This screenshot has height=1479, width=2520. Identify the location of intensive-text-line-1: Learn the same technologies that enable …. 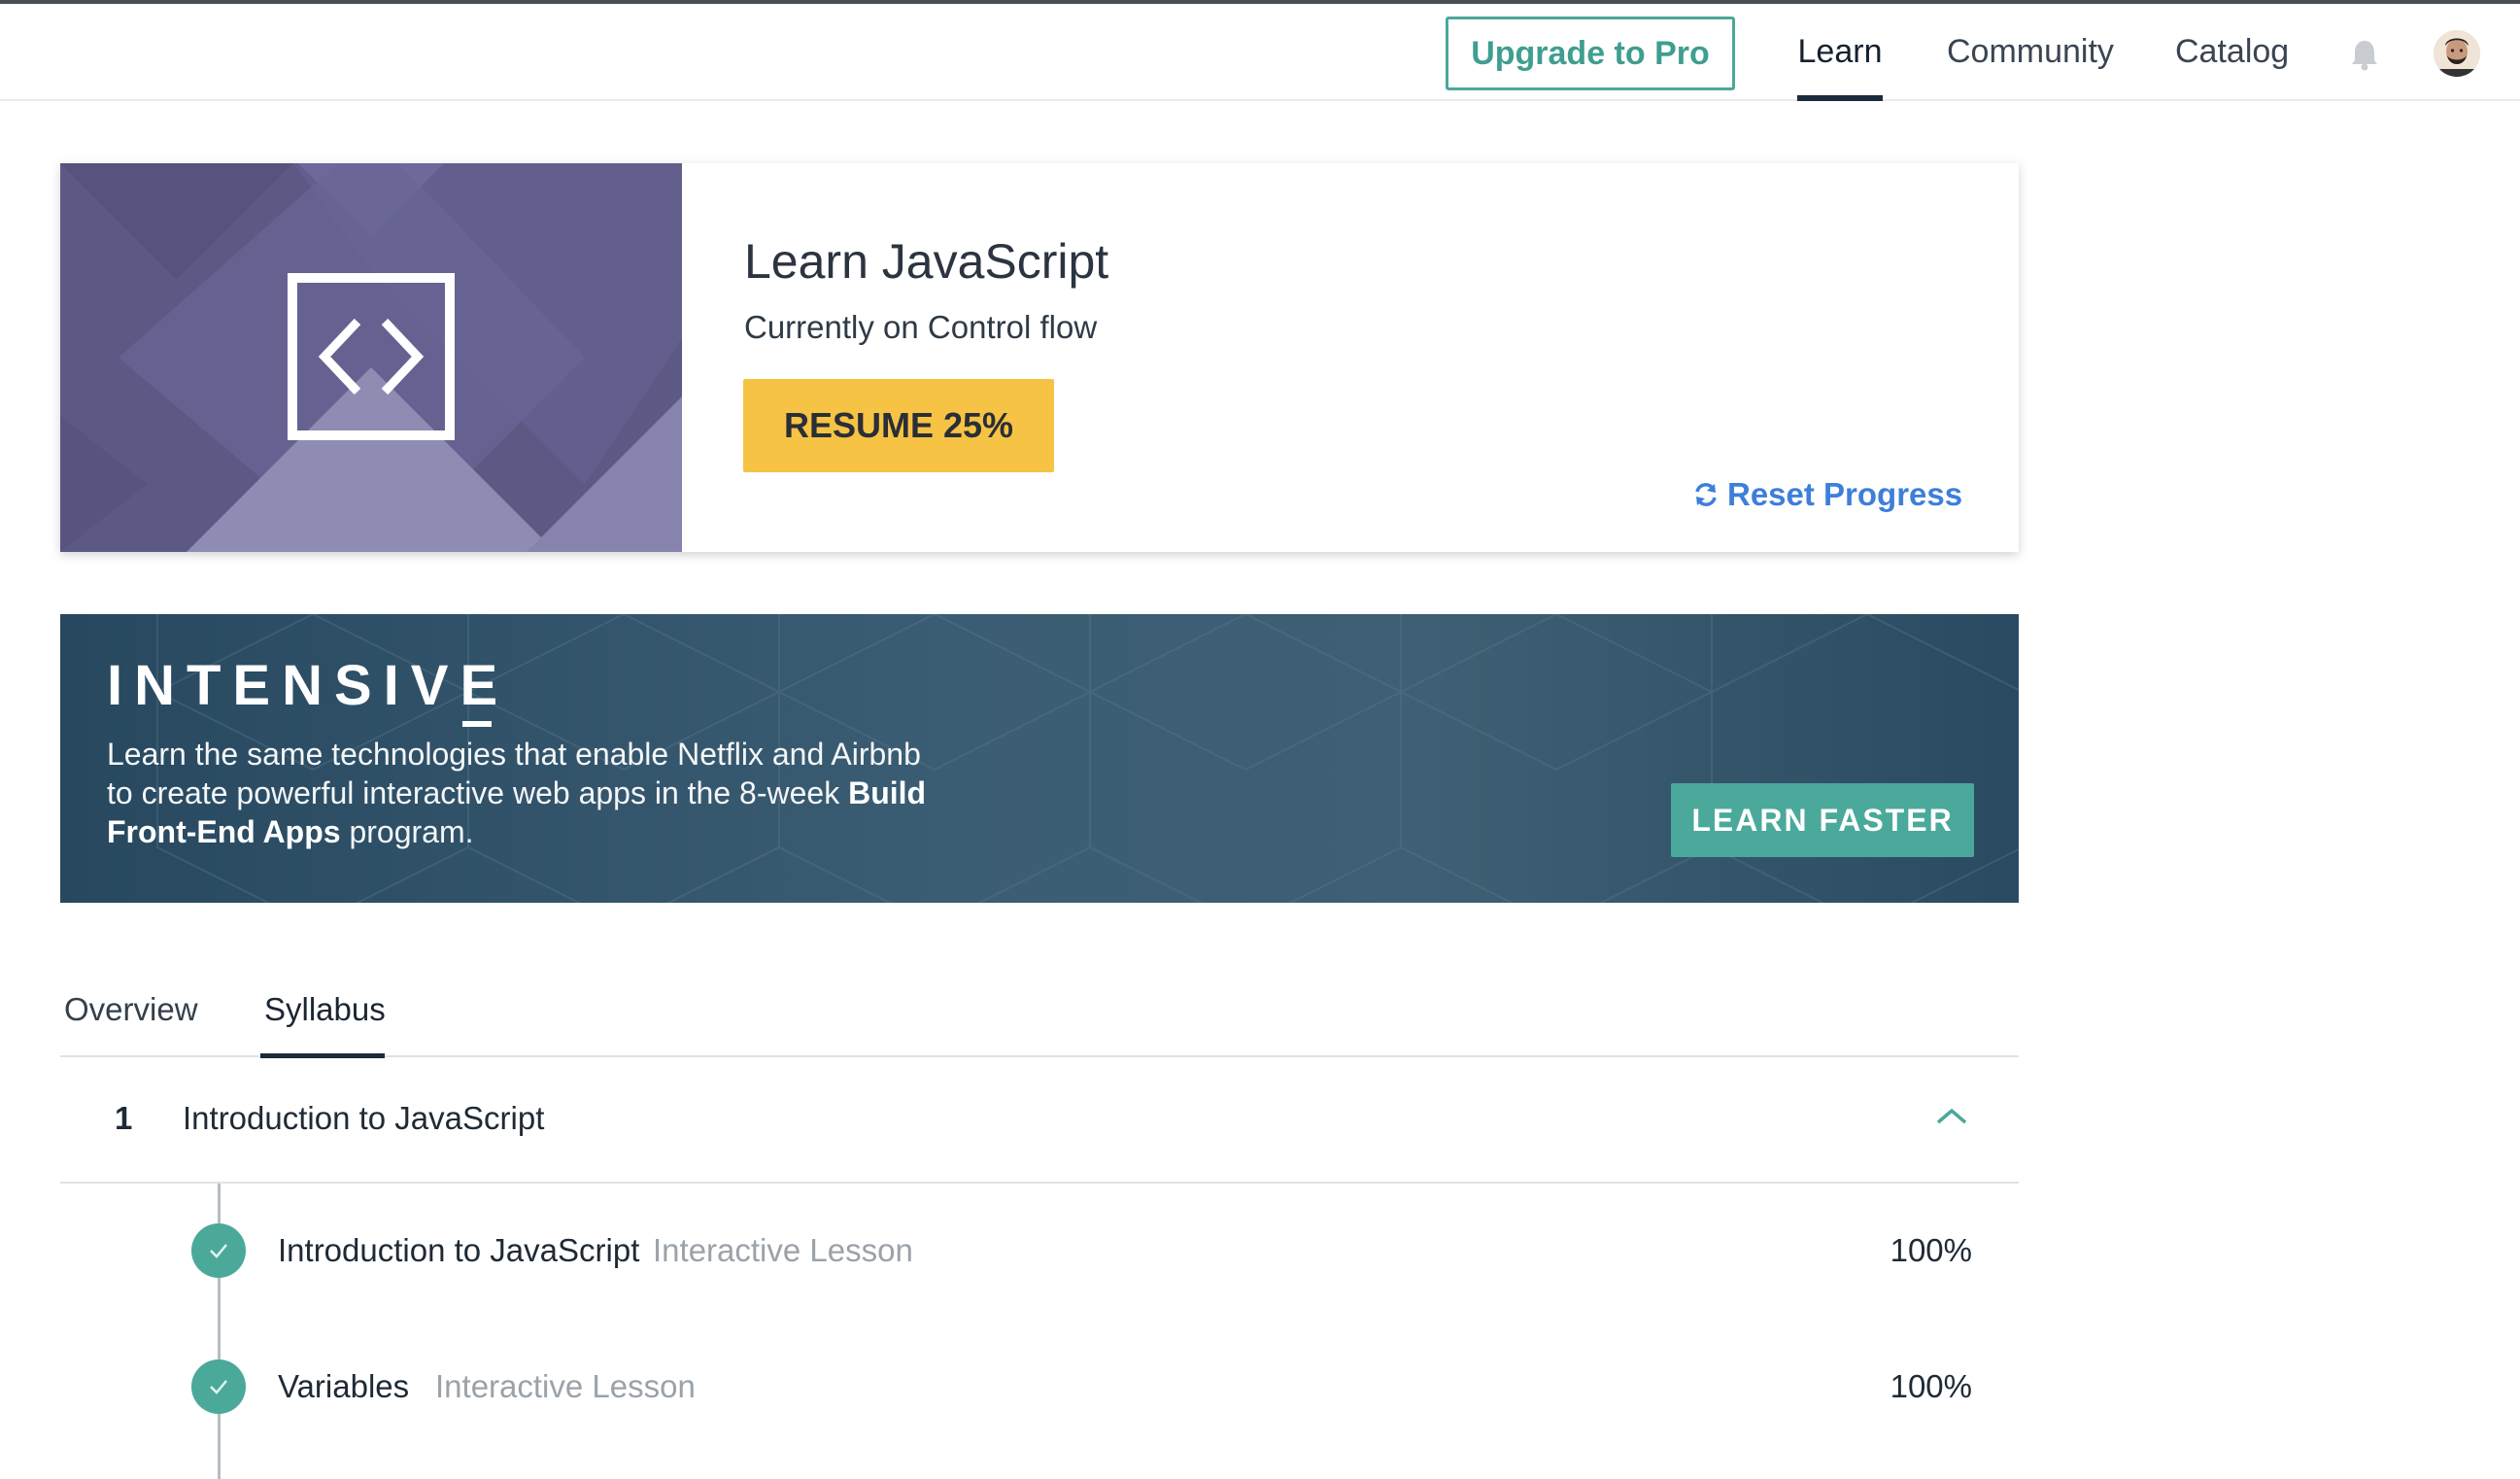
(514, 754).